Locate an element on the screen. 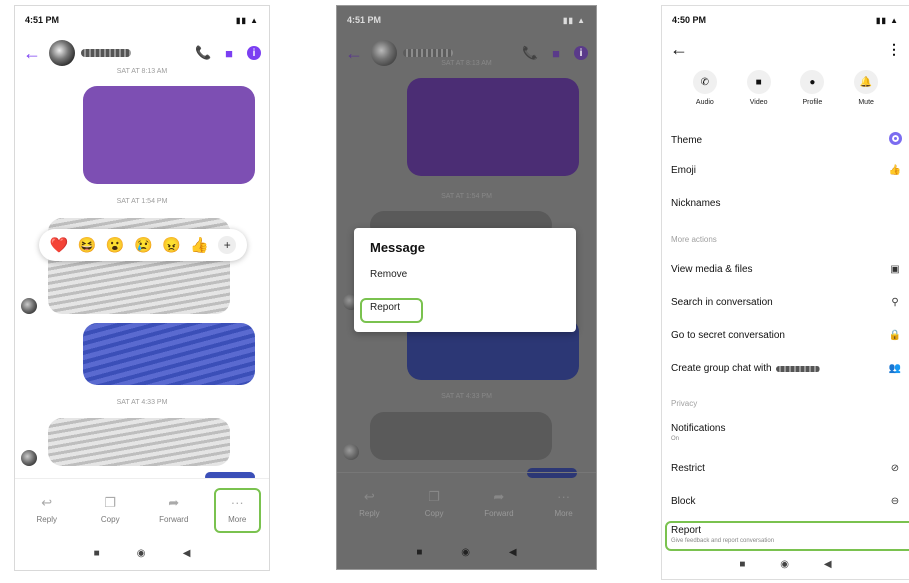 The height and width of the screenshot is (583, 909). notifications-status: On is located at coordinates (675, 439).